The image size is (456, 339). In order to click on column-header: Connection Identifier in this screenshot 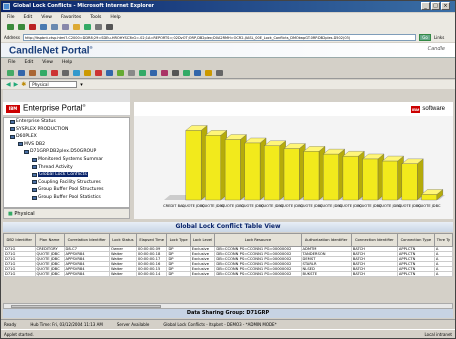, I will do `click(374, 240)`.